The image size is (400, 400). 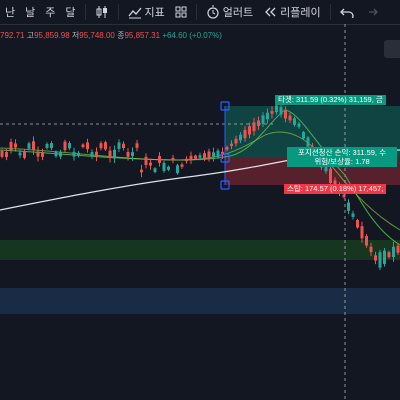 I want to click on indicators-button: 지표, so click(x=146, y=12).